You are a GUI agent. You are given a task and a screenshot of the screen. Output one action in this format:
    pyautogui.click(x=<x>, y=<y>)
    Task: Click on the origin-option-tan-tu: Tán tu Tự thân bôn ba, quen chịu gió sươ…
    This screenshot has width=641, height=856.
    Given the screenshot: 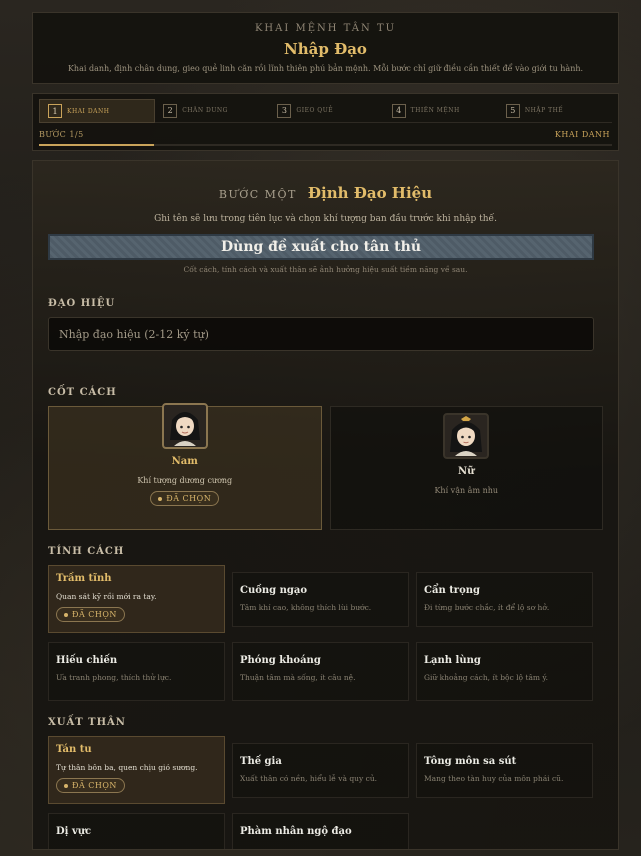 What is the action you would take?
    pyautogui.click(x=136, y=770)
    